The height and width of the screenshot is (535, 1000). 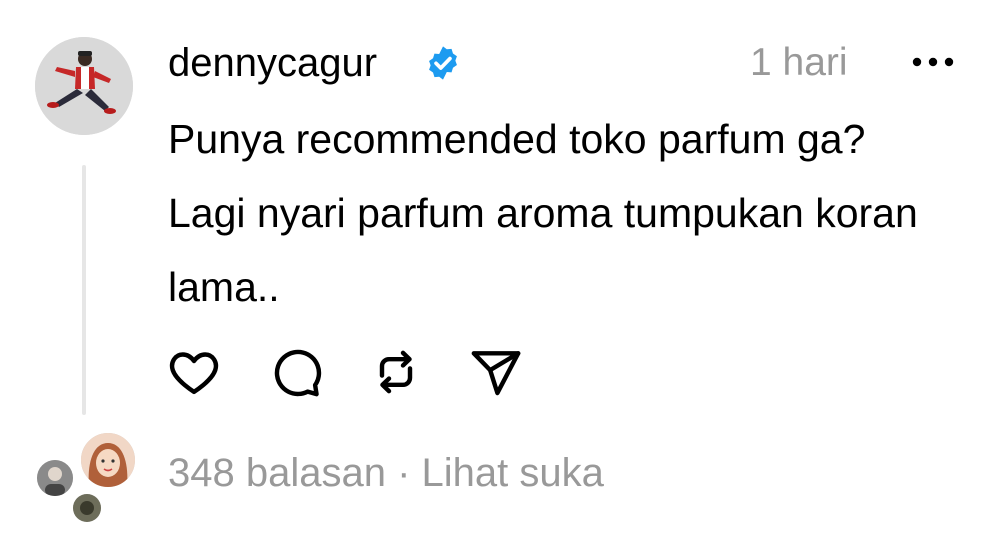 I want to click on replies-count-link: 348 balasan, so click(x=277, y=473).